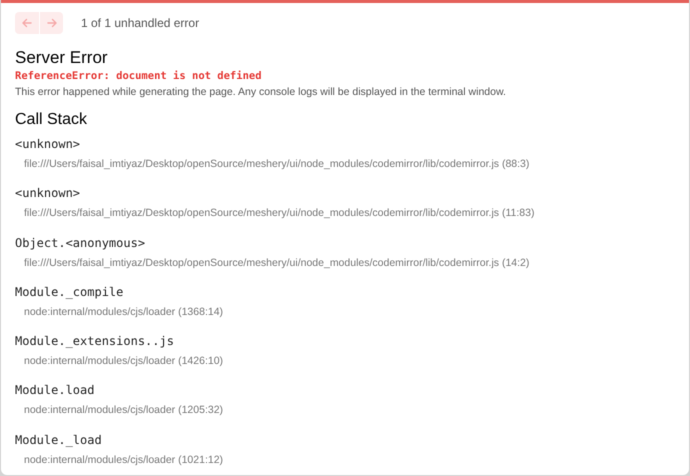 The image size is (690, 476). I want to click on stack-frame-function: Object.<anonymous>, so click(80, 243).